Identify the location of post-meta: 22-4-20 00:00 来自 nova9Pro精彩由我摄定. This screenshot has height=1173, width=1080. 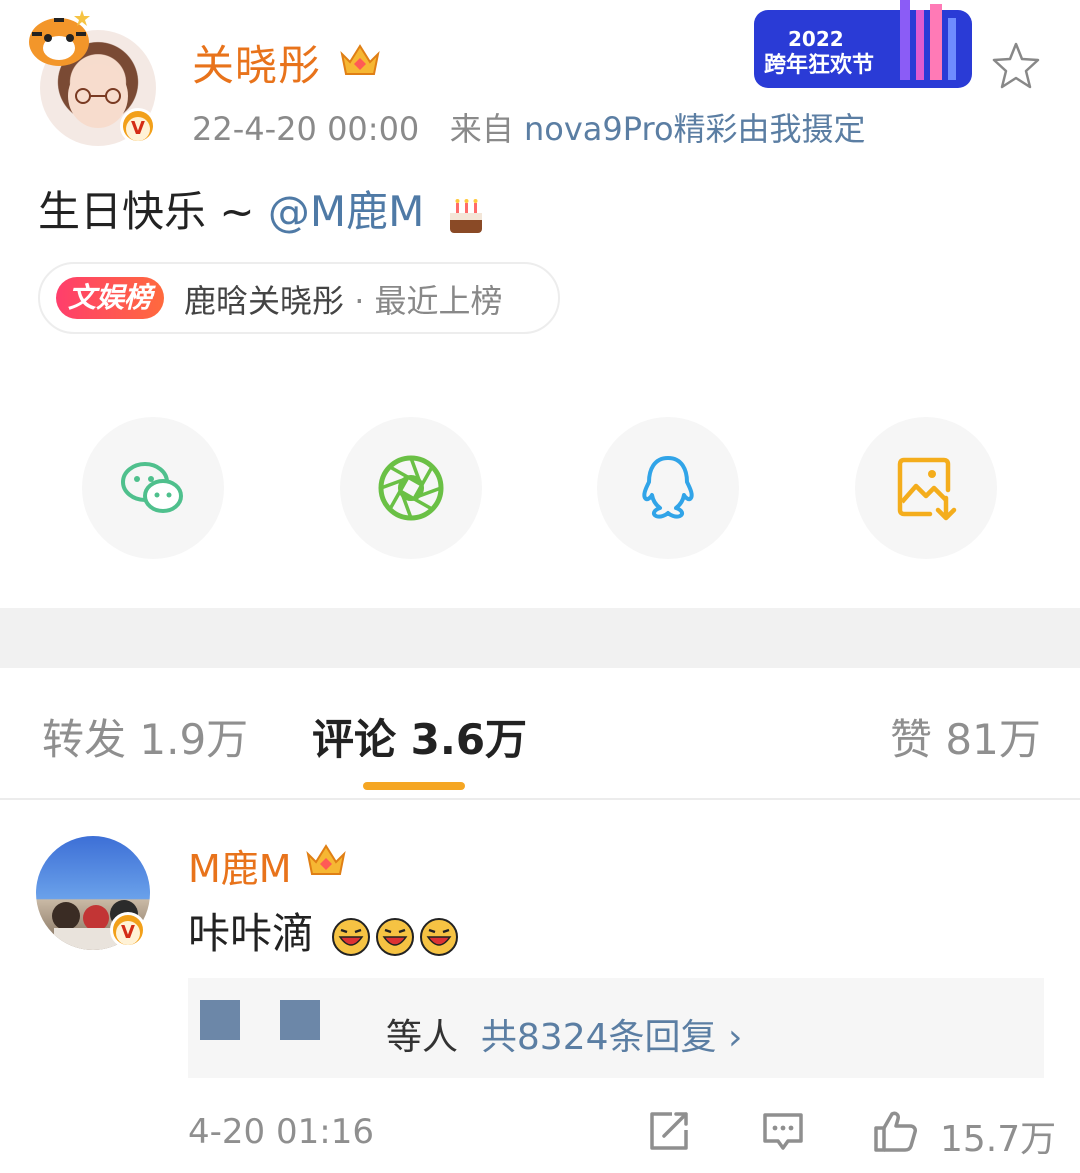
(529, 127).